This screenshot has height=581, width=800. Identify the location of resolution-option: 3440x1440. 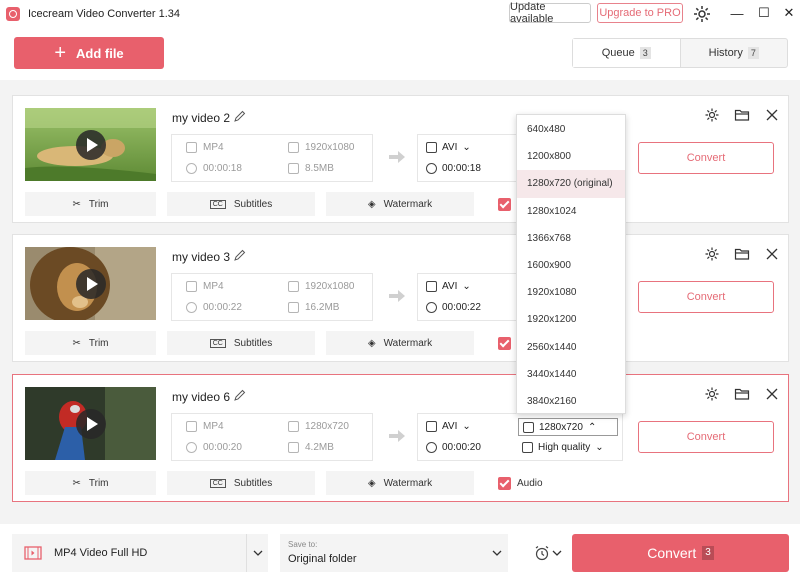
(571, 374).